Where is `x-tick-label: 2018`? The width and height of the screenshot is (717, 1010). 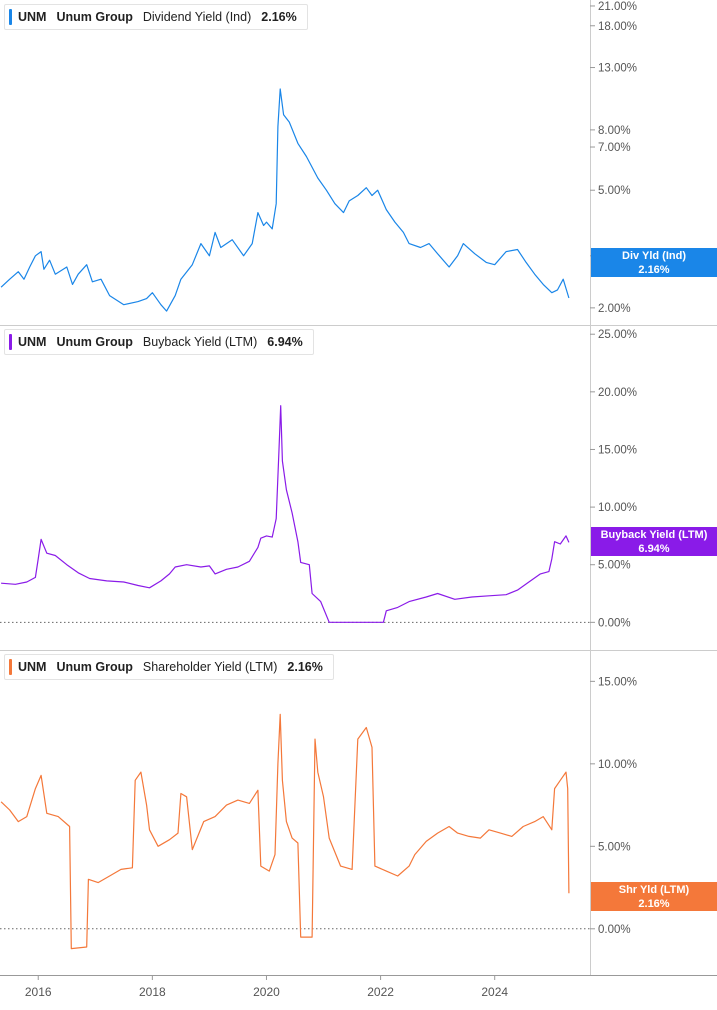 x-tick-label: 2018 is located at coordinates (152, 992).